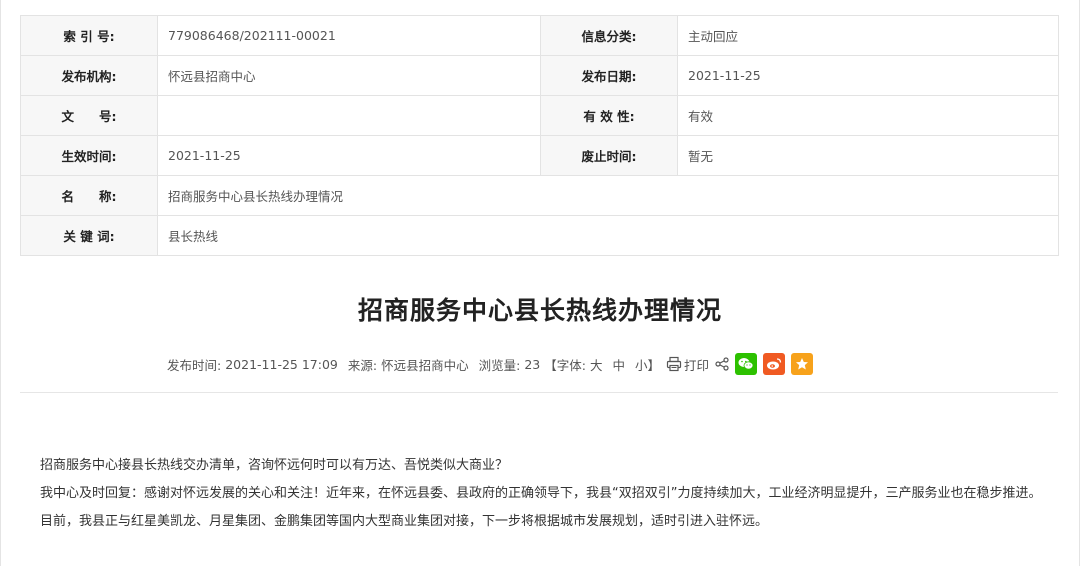  I want to click on print-label: 打印, so click(697, 365).